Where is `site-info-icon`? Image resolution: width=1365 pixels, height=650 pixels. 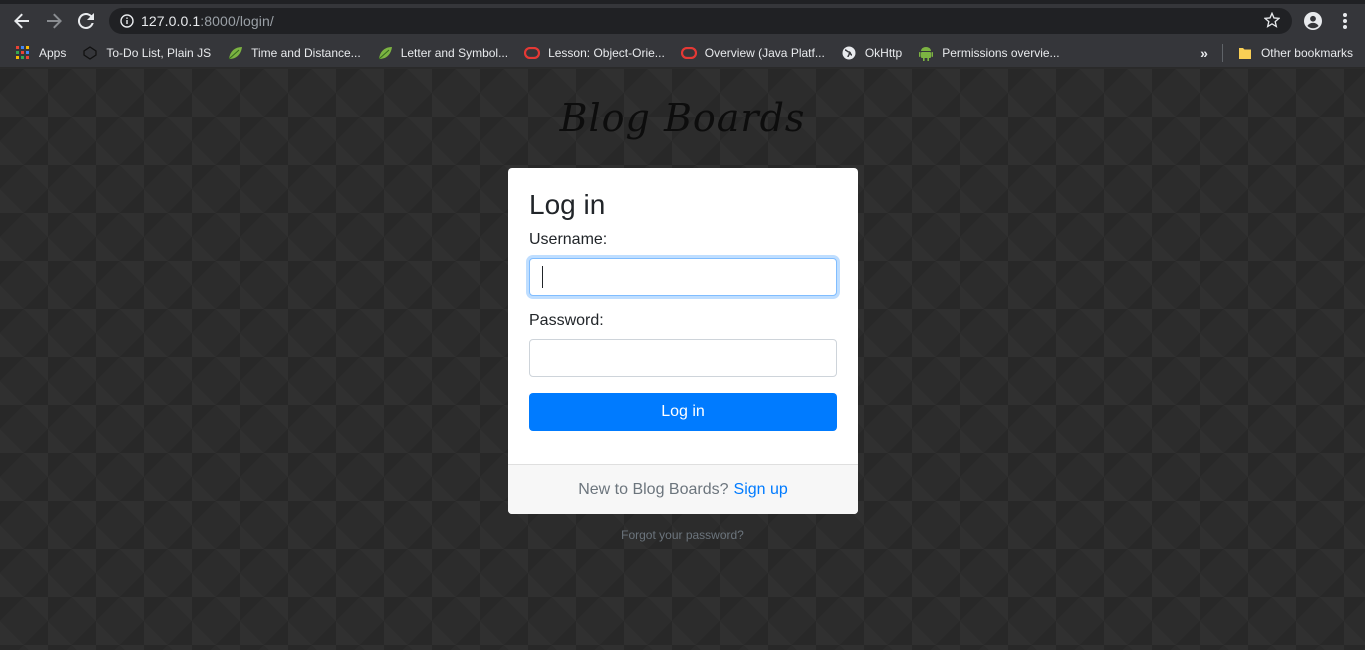
site-info-icon is located at coordinates (127, 21).